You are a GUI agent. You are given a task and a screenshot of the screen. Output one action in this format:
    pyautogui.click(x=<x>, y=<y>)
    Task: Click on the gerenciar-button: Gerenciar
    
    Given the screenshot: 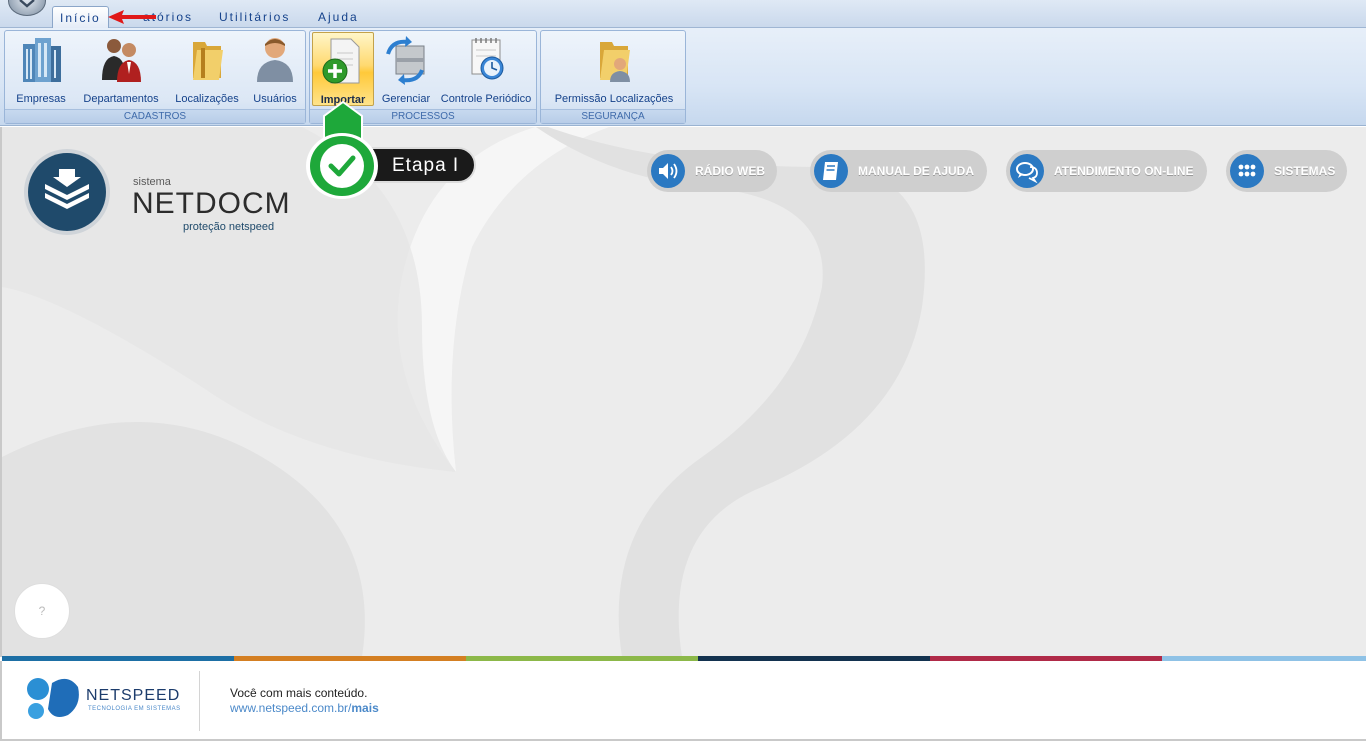 What is the action you would take?
    pyautogui.click(x=406, y=69)
    